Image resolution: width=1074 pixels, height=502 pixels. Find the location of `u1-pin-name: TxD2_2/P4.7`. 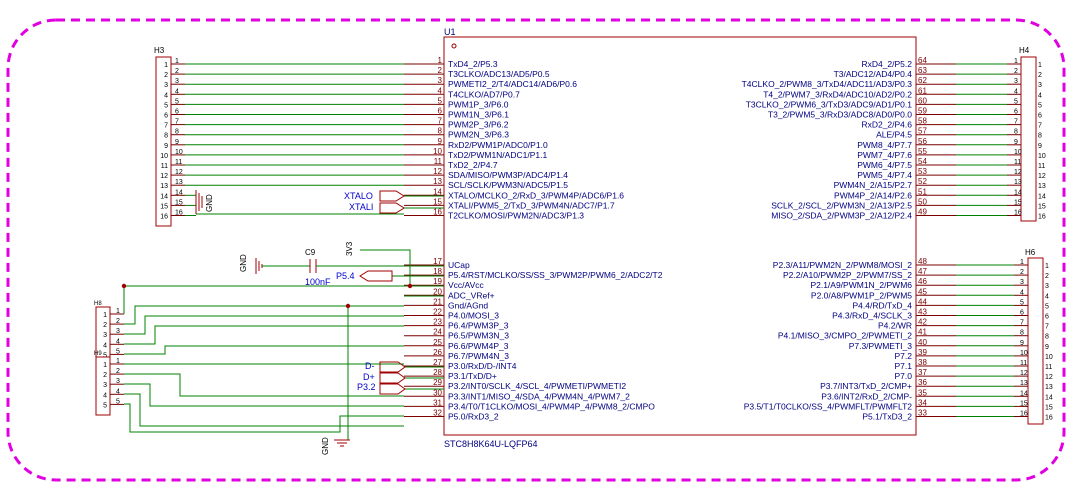

u1-pin-name: TxD2_2/P4.7 is located at coordinates (473, 165).